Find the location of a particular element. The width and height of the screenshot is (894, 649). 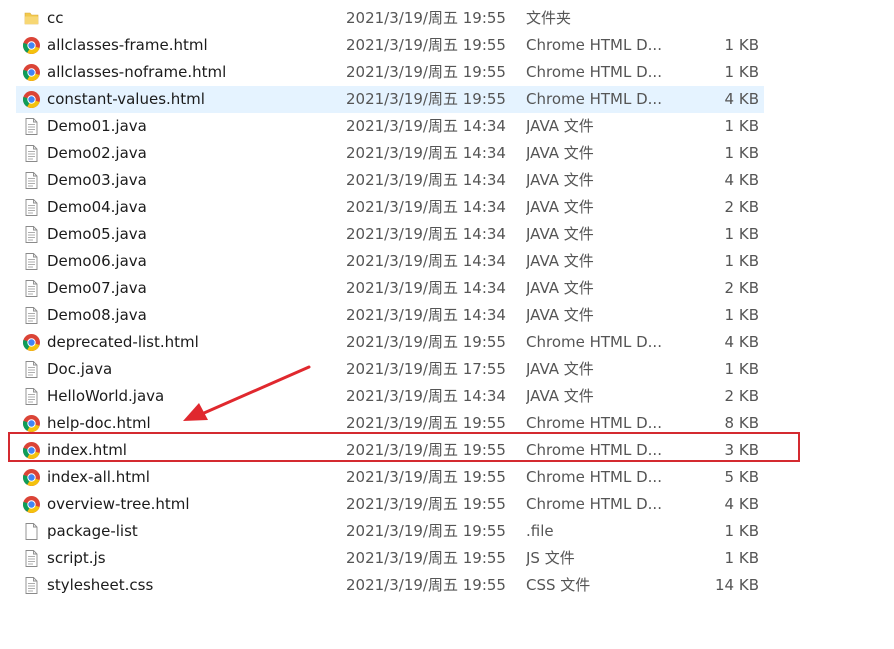

file-row: script.js 2021/3/19/周五 19:55 JS 文件 1 KB is located at coordinates (390, 558).